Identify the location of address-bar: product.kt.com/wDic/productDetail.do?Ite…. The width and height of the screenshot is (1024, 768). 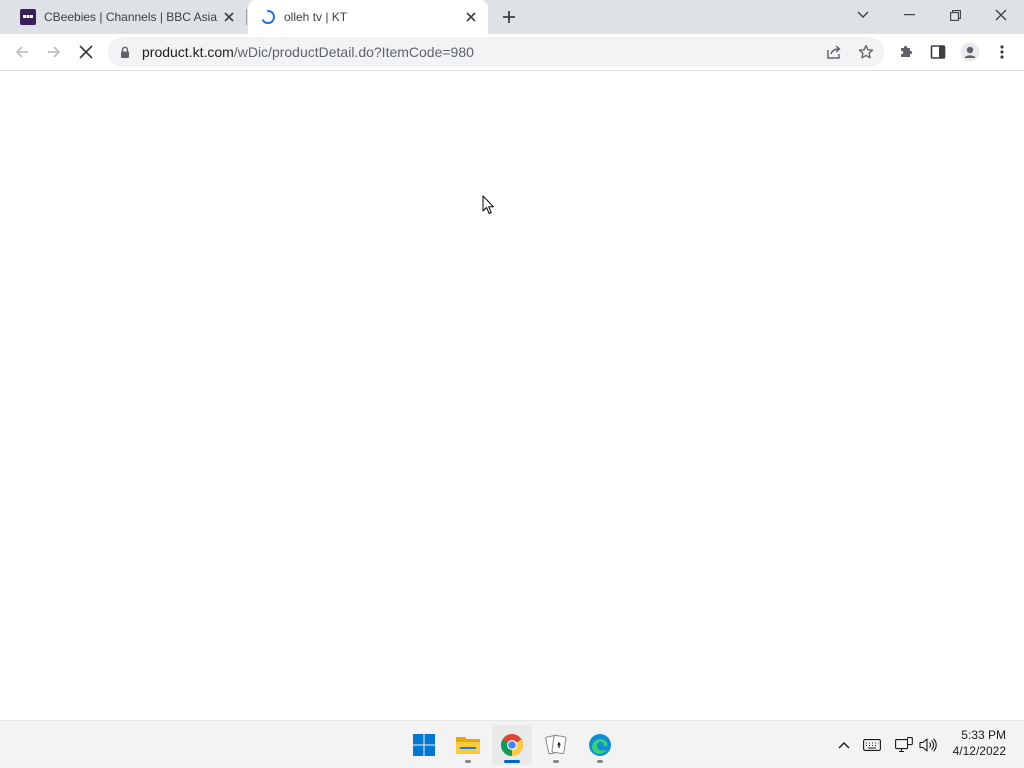
(496, 52).